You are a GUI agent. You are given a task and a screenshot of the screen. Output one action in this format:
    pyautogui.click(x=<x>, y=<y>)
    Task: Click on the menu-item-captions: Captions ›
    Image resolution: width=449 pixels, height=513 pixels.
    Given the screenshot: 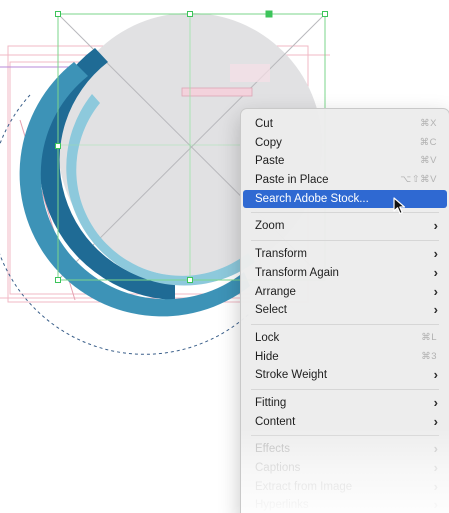 What is the action you would take?
    pyautogui.click(x=345, y=468)
    